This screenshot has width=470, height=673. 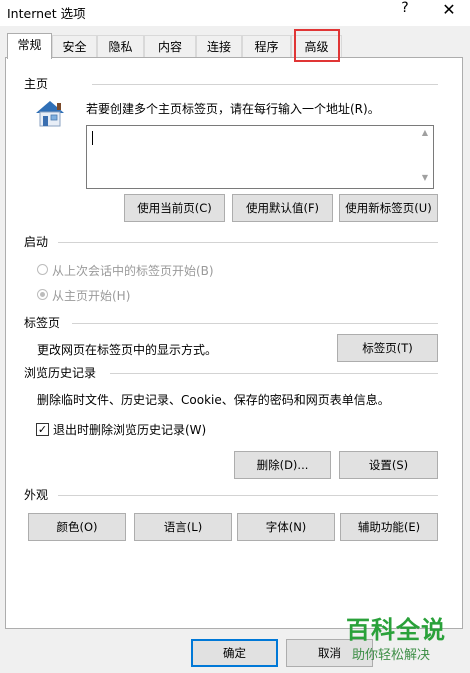 I want to click on scroll-up-arrow-icon: ▲, so click(x=425, y=134).